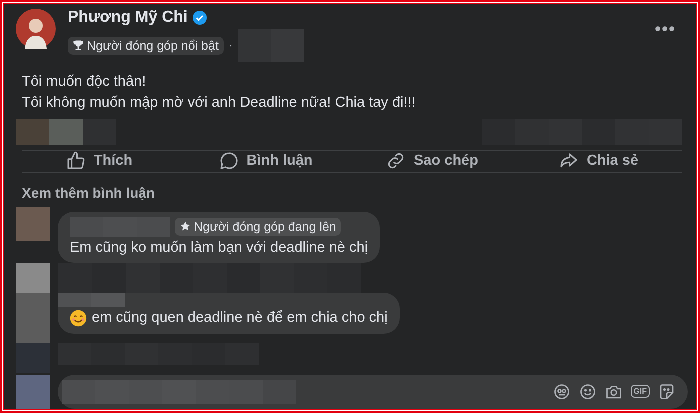 The image size is (700, 413). Describe the element at coordinates (373, 391) in the screenshot. I see `comment-field: GIF` at that location.